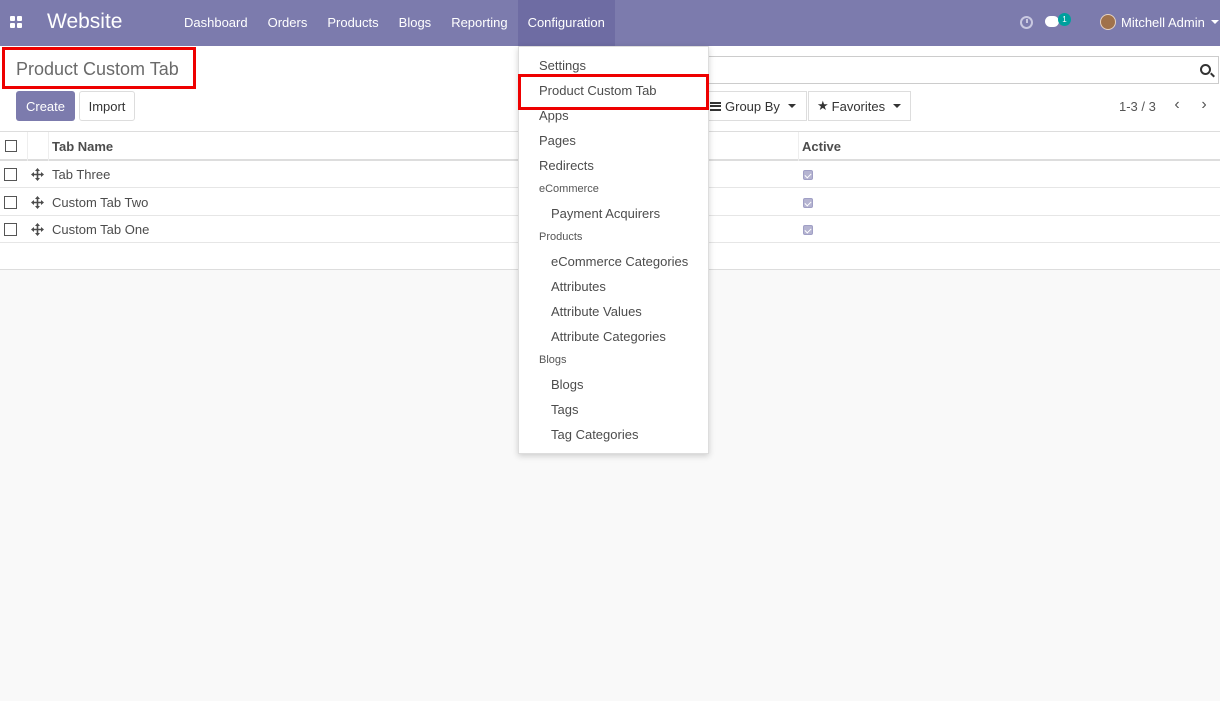  Describe the element at coordinates (596, 311) in the screenshot. I see `menu-item-attribute-values: Attribute Values` at that location.